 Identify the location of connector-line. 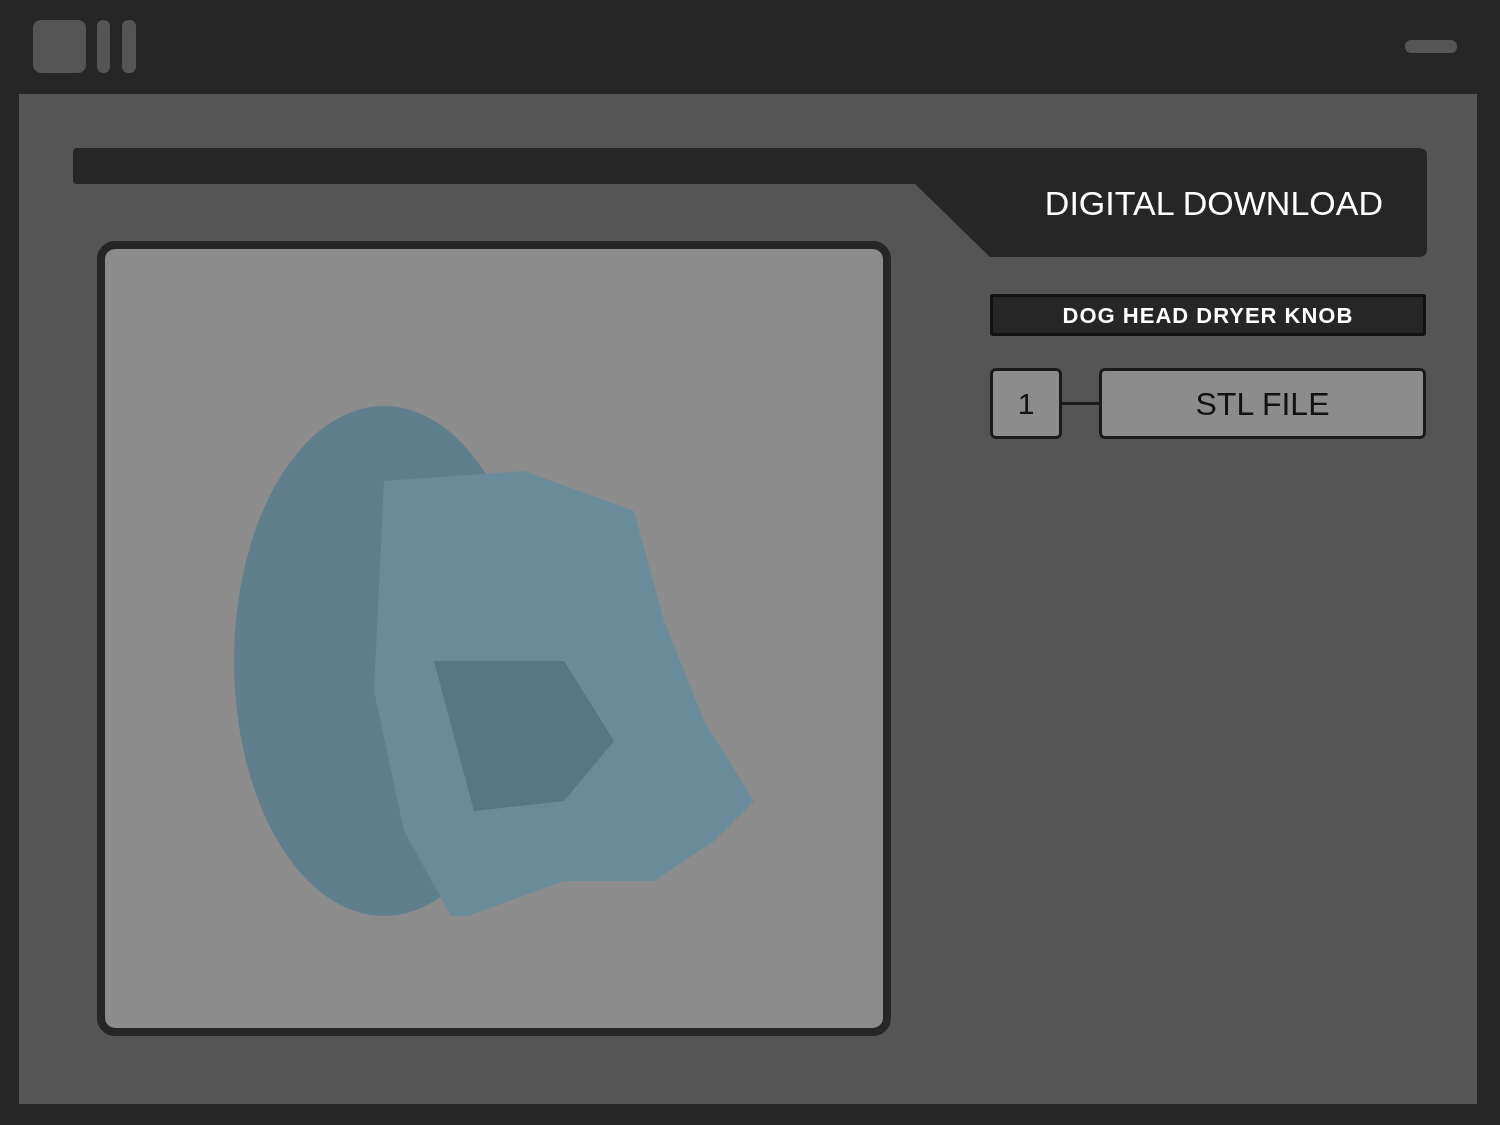
(1080, 403).